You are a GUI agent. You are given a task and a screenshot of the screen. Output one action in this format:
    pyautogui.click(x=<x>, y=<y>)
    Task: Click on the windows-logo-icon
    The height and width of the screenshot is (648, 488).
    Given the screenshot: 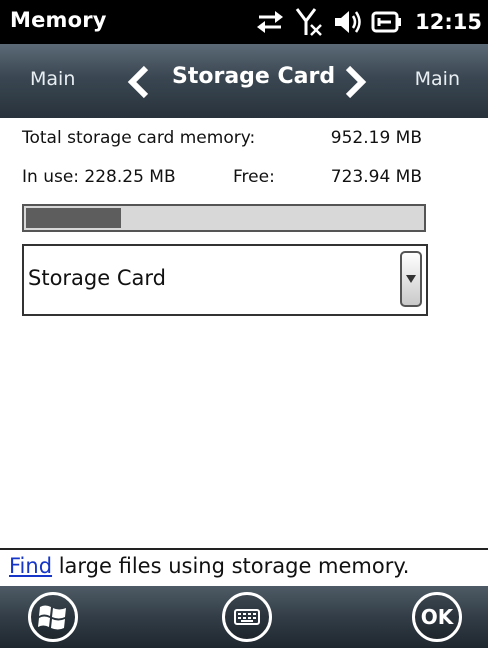 What is the action you would take?
    pyautogui.click(x=52, y=617)
    